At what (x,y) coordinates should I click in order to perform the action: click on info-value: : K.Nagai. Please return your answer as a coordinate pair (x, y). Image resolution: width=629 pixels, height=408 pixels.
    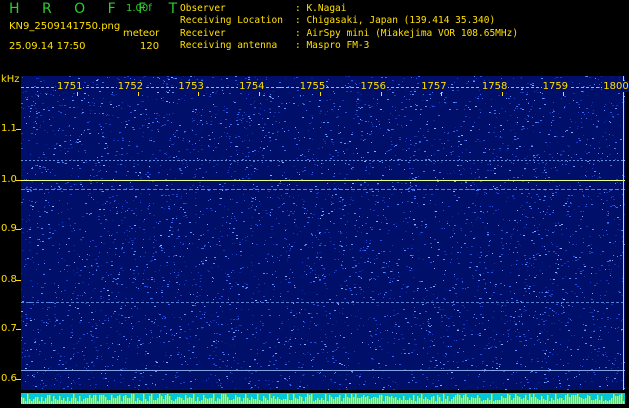
    Looking at the image, I should click on (320, 8).